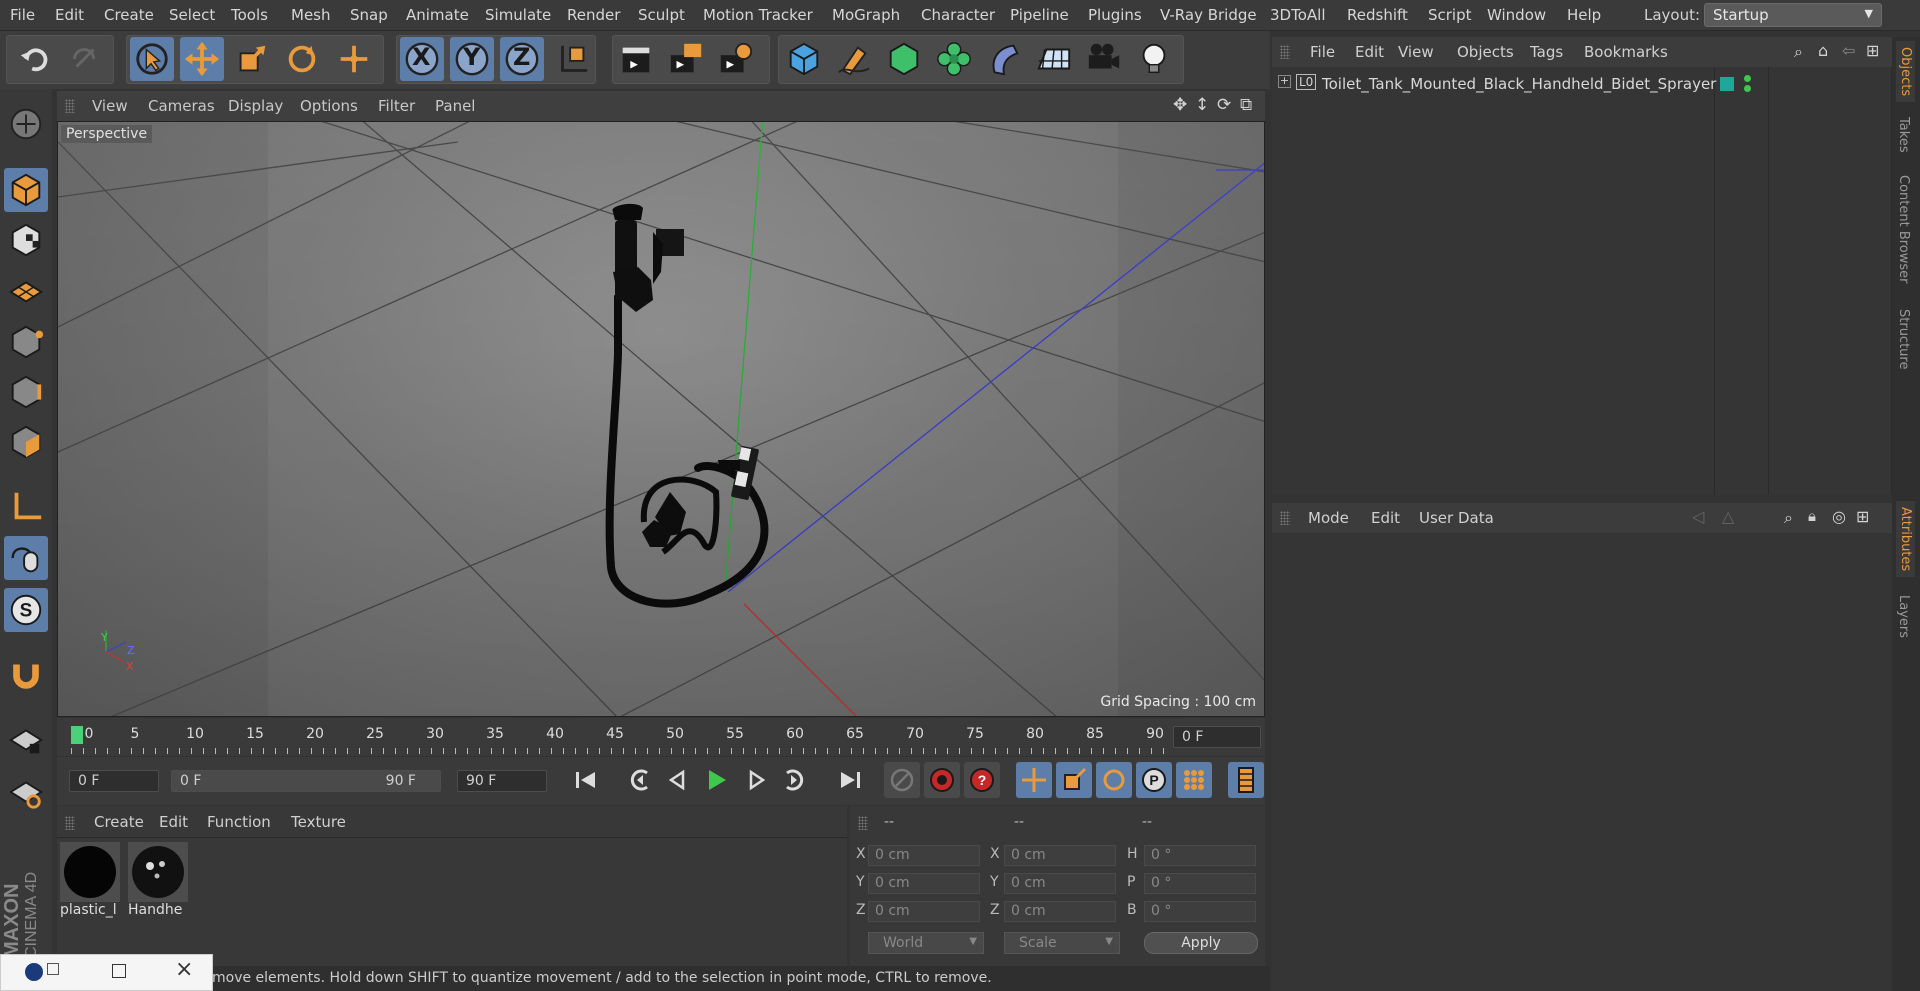  Describe the element at coordinates (593, 15) in the screenshot. I see `menu-render: Render` at that location.